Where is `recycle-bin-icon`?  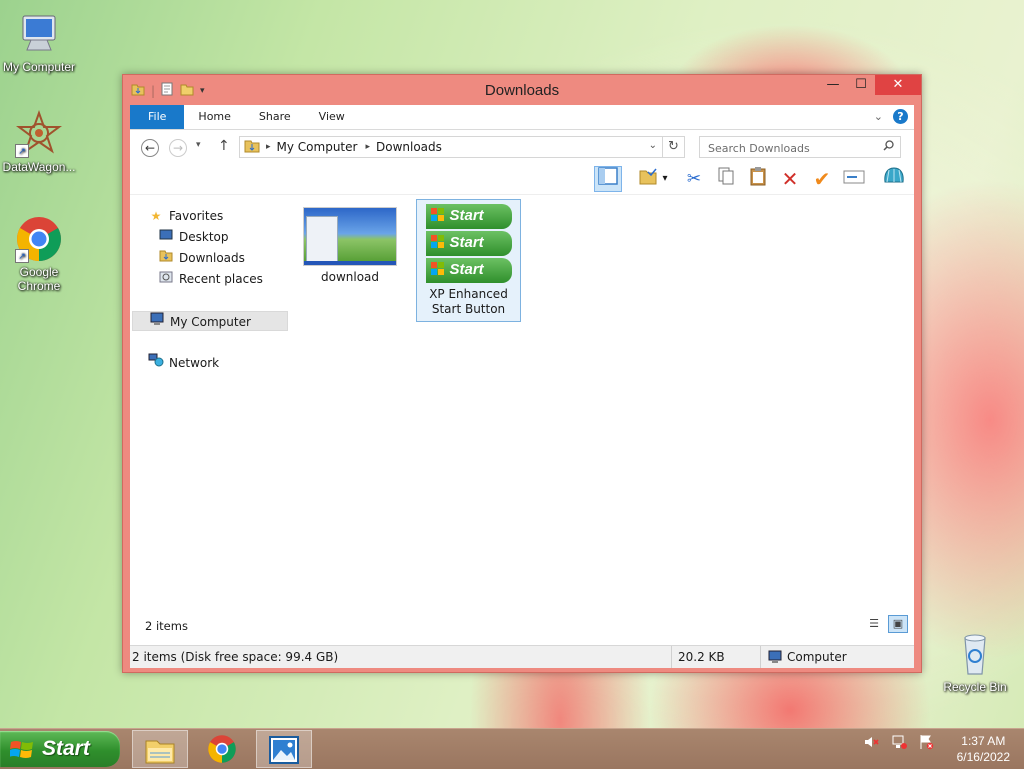 recycle-bin-icon is located at coordinates (975, 654).